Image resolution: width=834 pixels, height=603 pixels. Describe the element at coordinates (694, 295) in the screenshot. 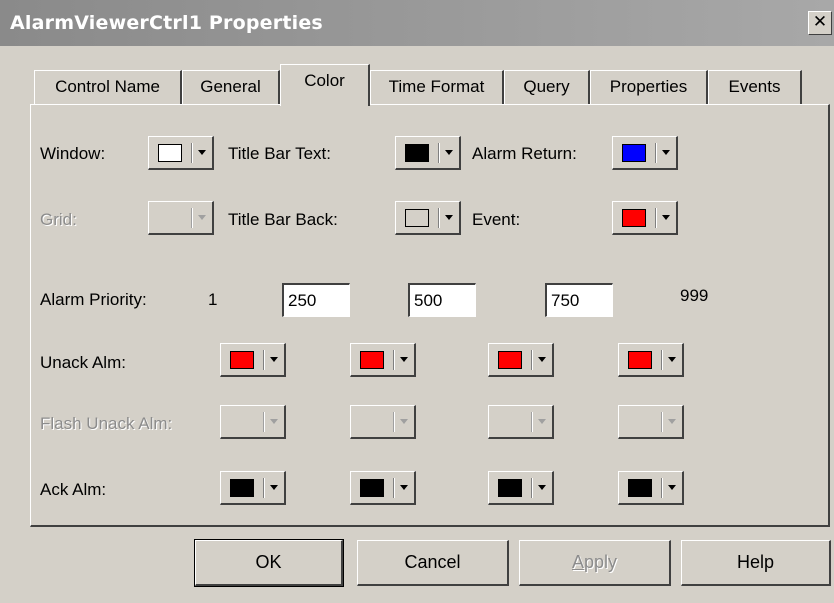

I see `priority-end-value: 999` at that location.